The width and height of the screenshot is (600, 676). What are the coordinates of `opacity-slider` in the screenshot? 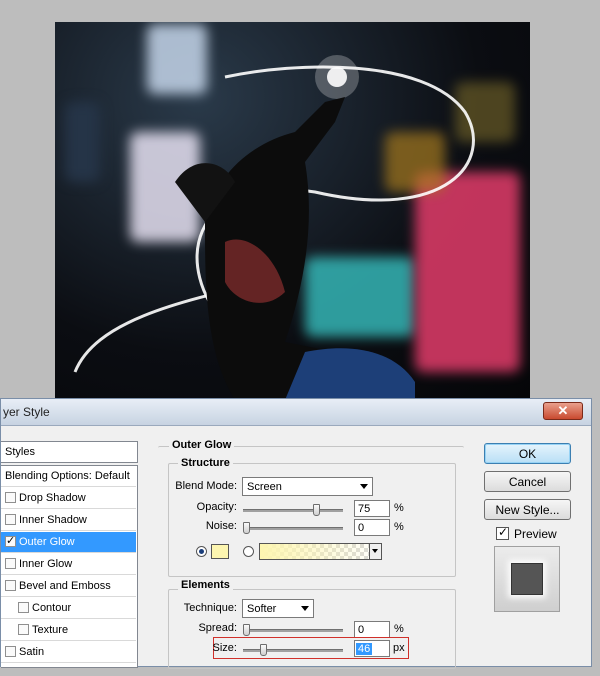 It's located at (293, 510).